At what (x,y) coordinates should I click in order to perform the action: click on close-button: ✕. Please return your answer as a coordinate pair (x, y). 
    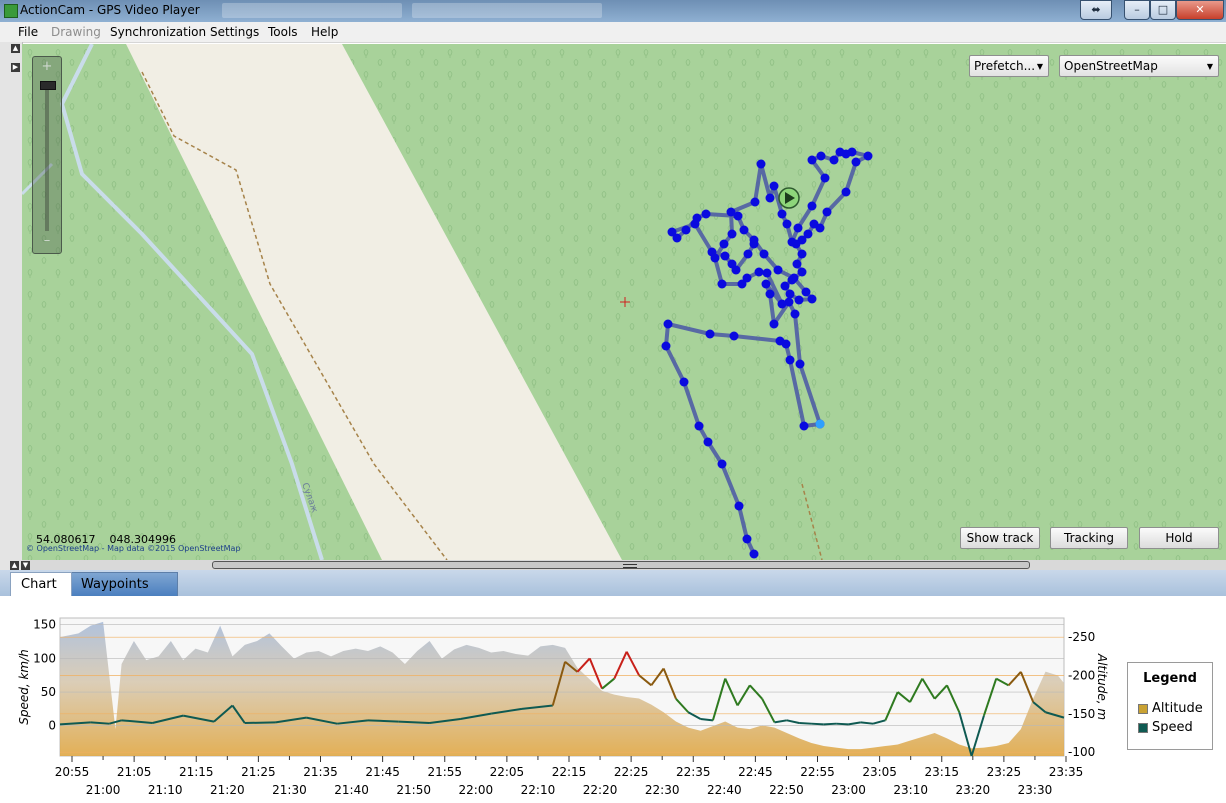
    Looking at the image, I should click on (1200, 10).